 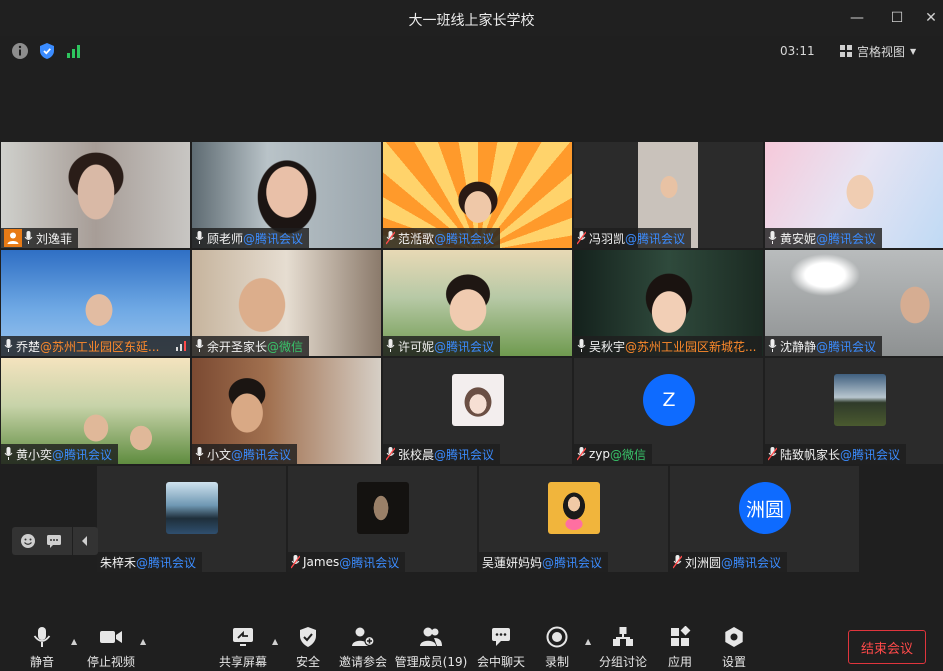 I want to click on video-tile: Z zyp @微信, so click(x=668, y=411).